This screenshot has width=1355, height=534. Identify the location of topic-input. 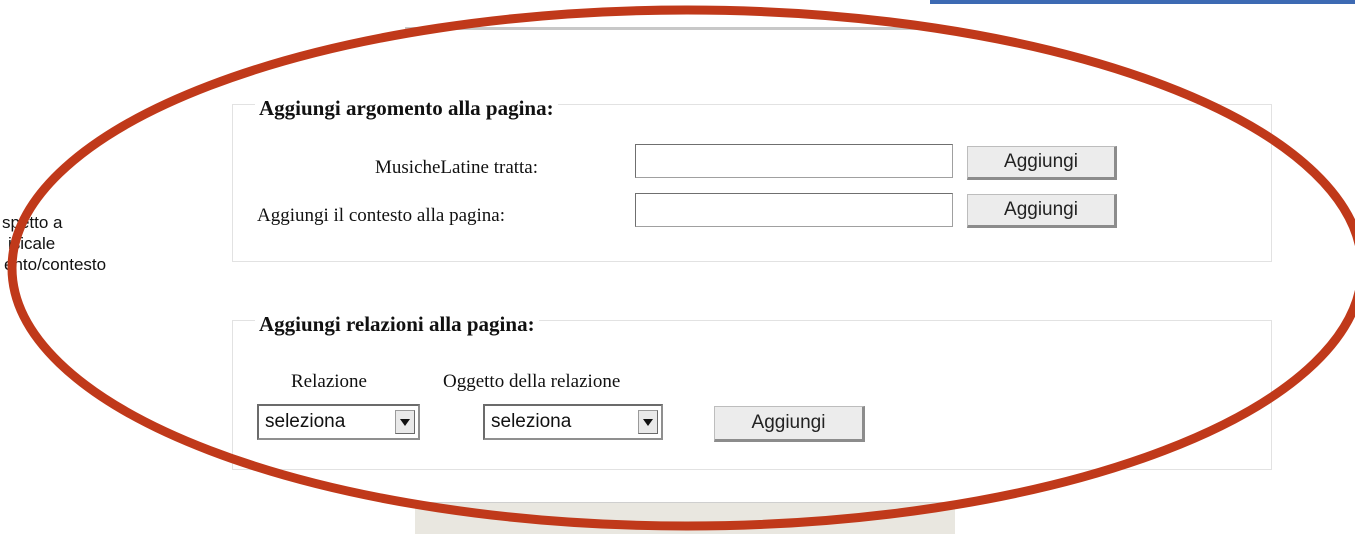
(794, 161).